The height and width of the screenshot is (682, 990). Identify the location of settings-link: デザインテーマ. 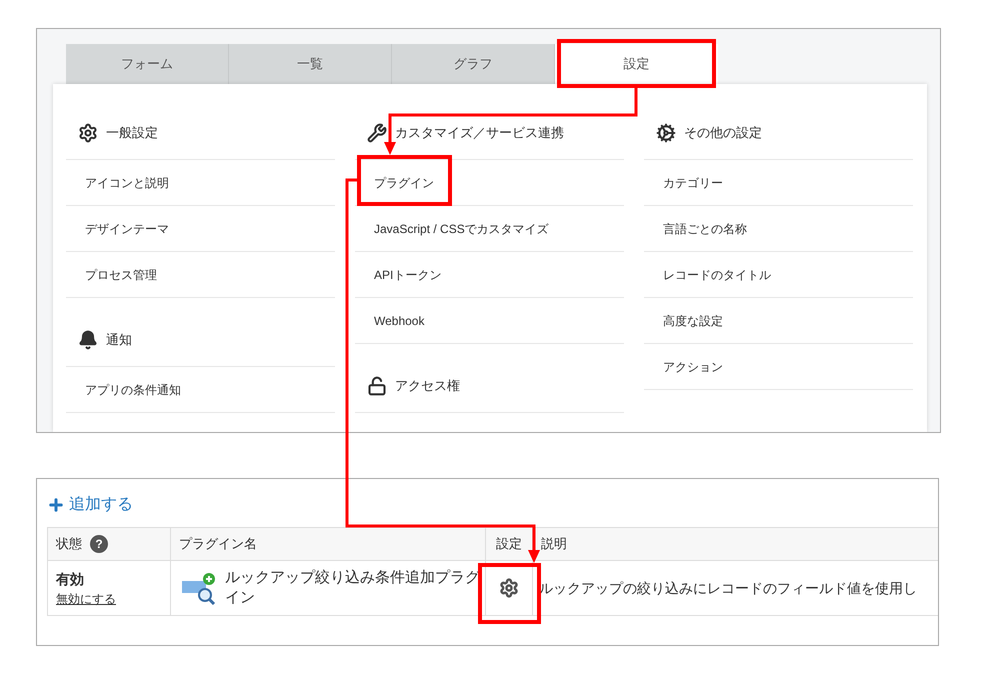
(127, 229).